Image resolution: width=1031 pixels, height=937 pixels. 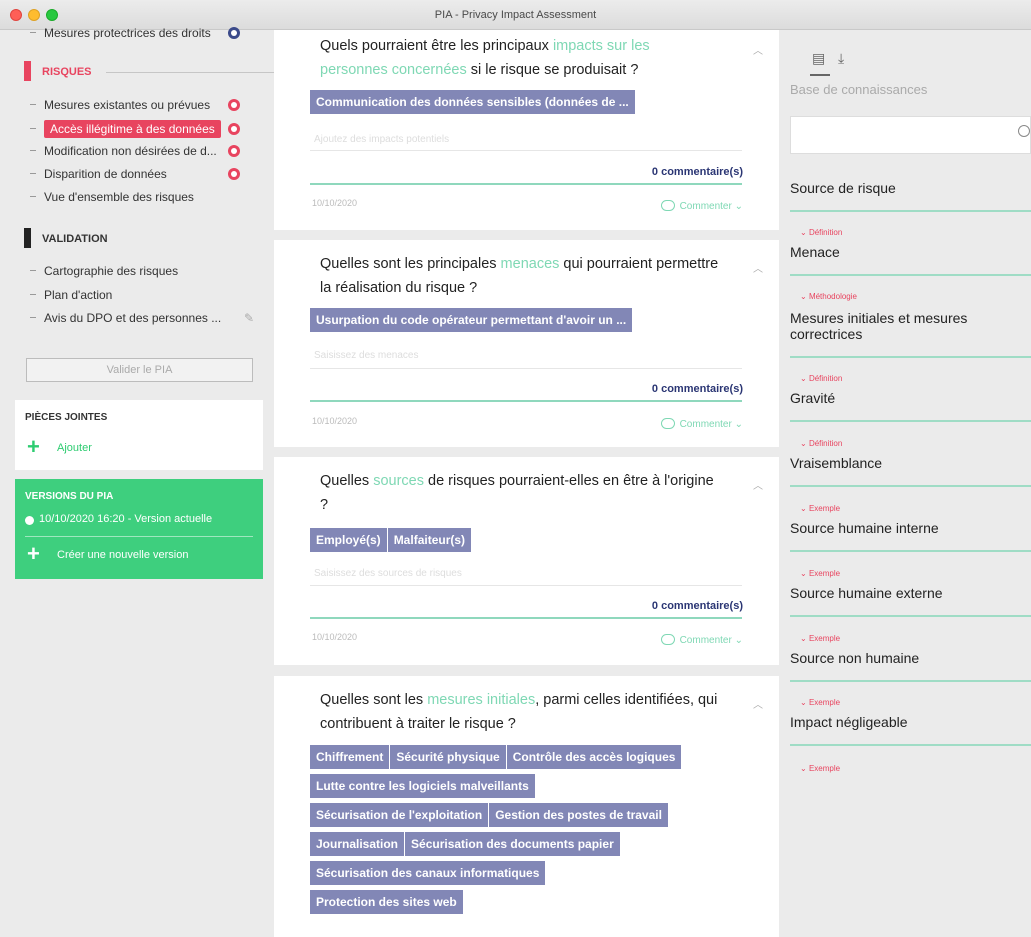 I want to click on kb-item-name: Gravité, so click(x=813, y=398).